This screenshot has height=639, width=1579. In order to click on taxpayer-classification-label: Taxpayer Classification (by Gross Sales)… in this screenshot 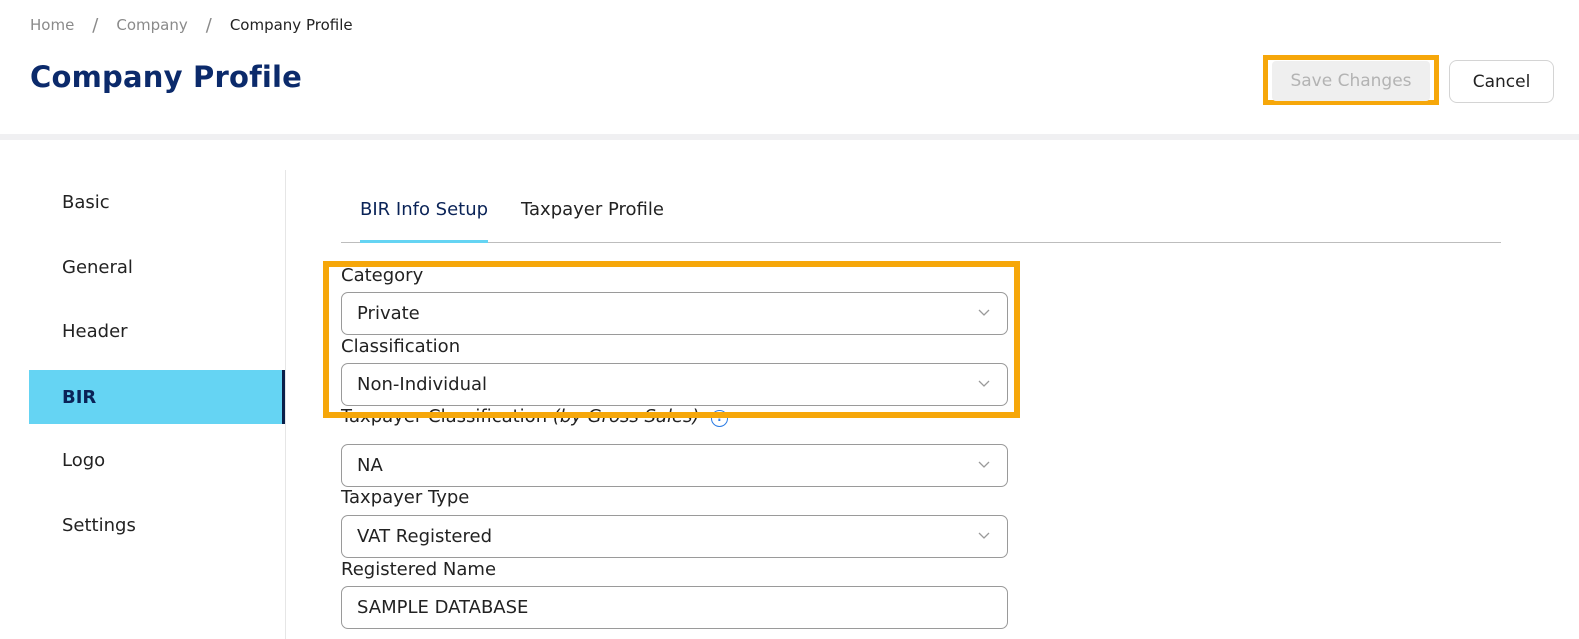, I will do `click(535, 416)`.